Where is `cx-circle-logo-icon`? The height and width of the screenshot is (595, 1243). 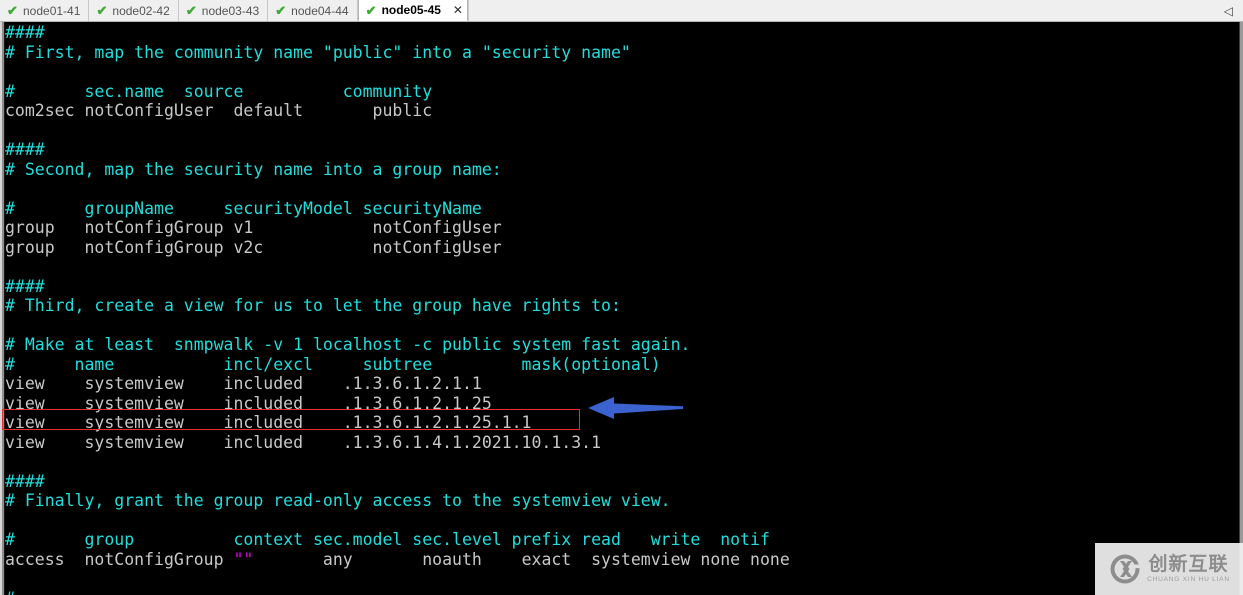 cx-circle-logo-icon is located at coordinates (1125, 569).